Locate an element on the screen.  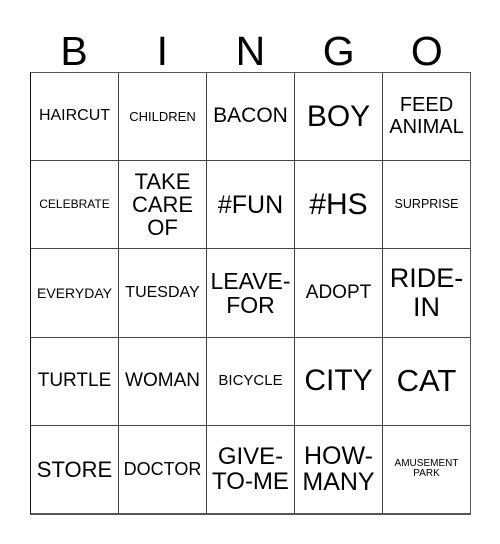
bingo-cell-label: CITY is located at coordinates (338, 381).